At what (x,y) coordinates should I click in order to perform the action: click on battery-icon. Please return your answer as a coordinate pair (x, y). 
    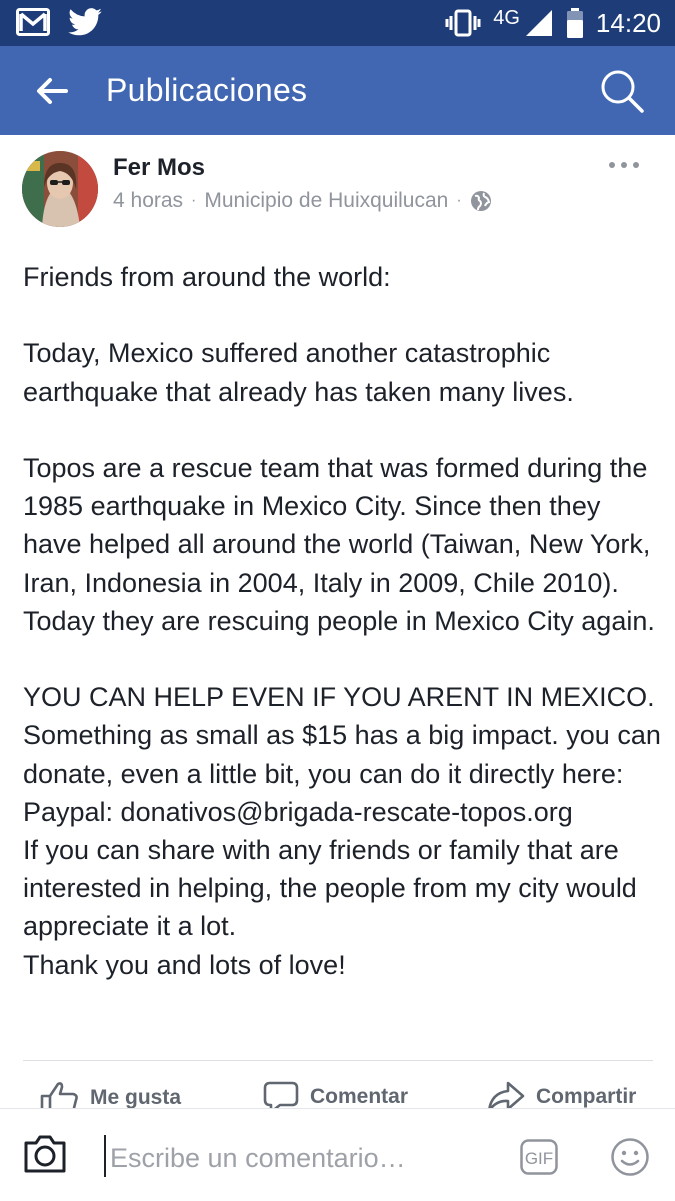
    Looking at the image, I should click on (574, 23).